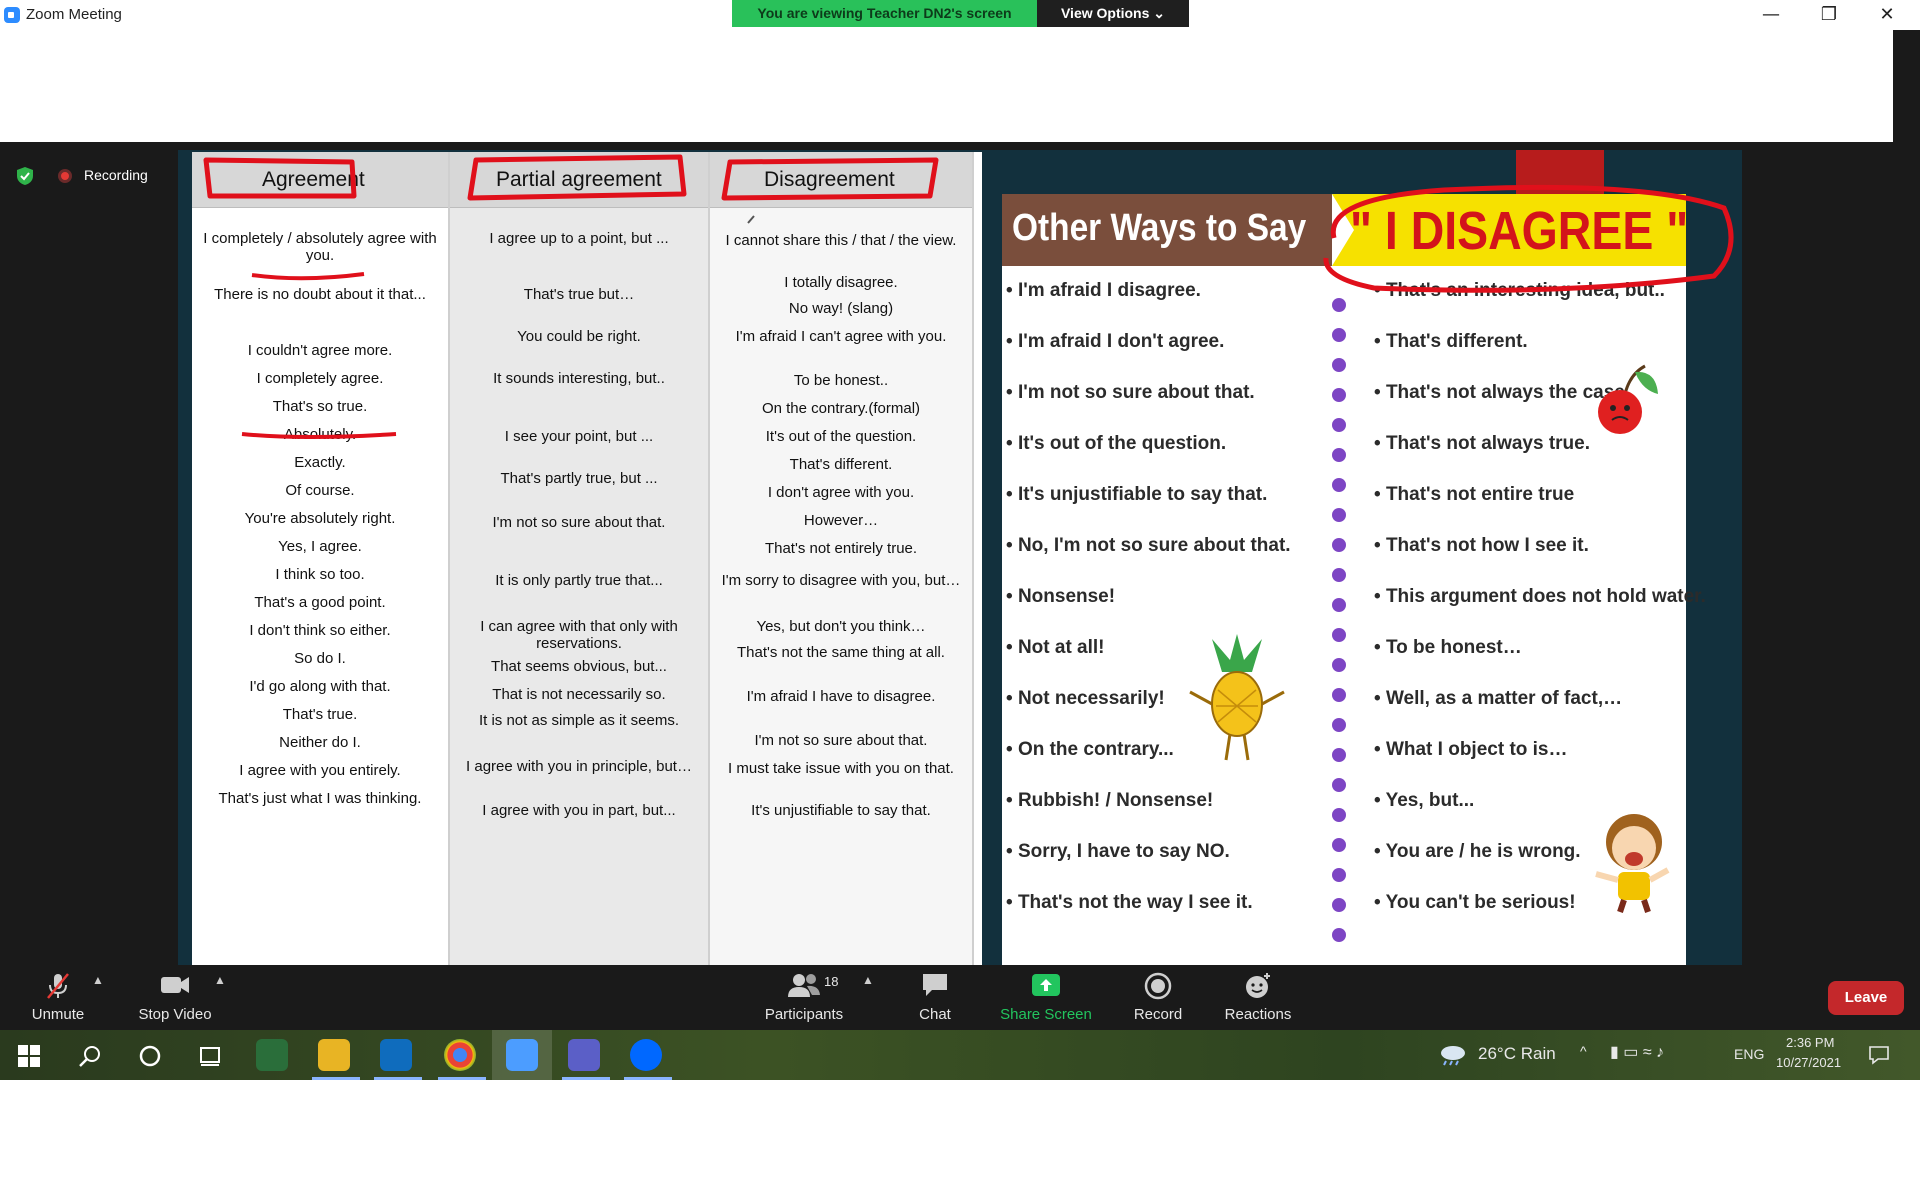 This screenshot has width=1920, height=1190. Describe the element at coordinates (935, 997) in the screenshot. I see `chat-button: Chat` at that location.